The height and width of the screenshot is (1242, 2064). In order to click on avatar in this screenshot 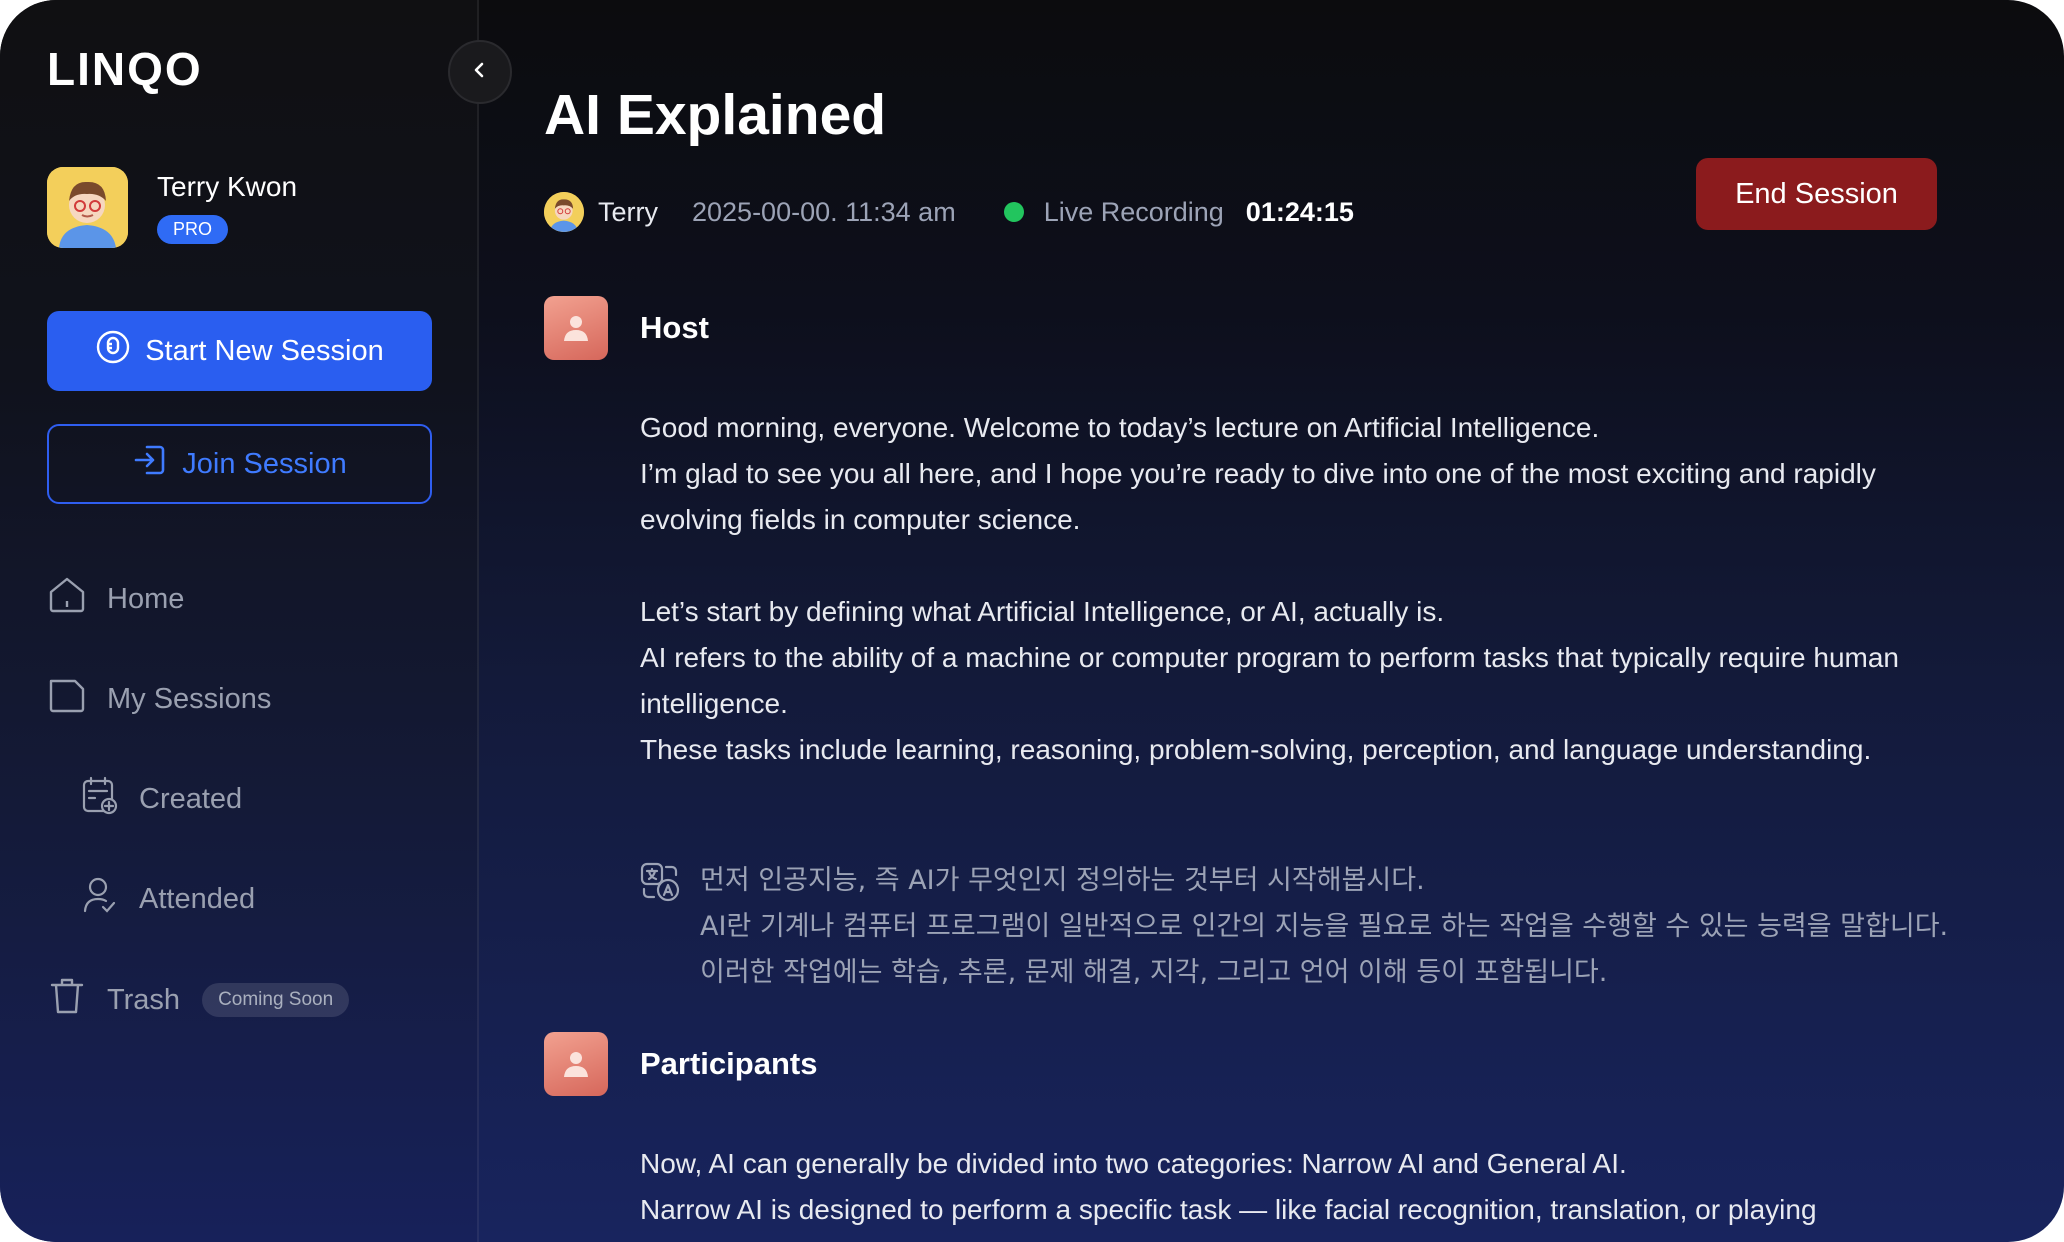, I will do `click(87, 207)`.